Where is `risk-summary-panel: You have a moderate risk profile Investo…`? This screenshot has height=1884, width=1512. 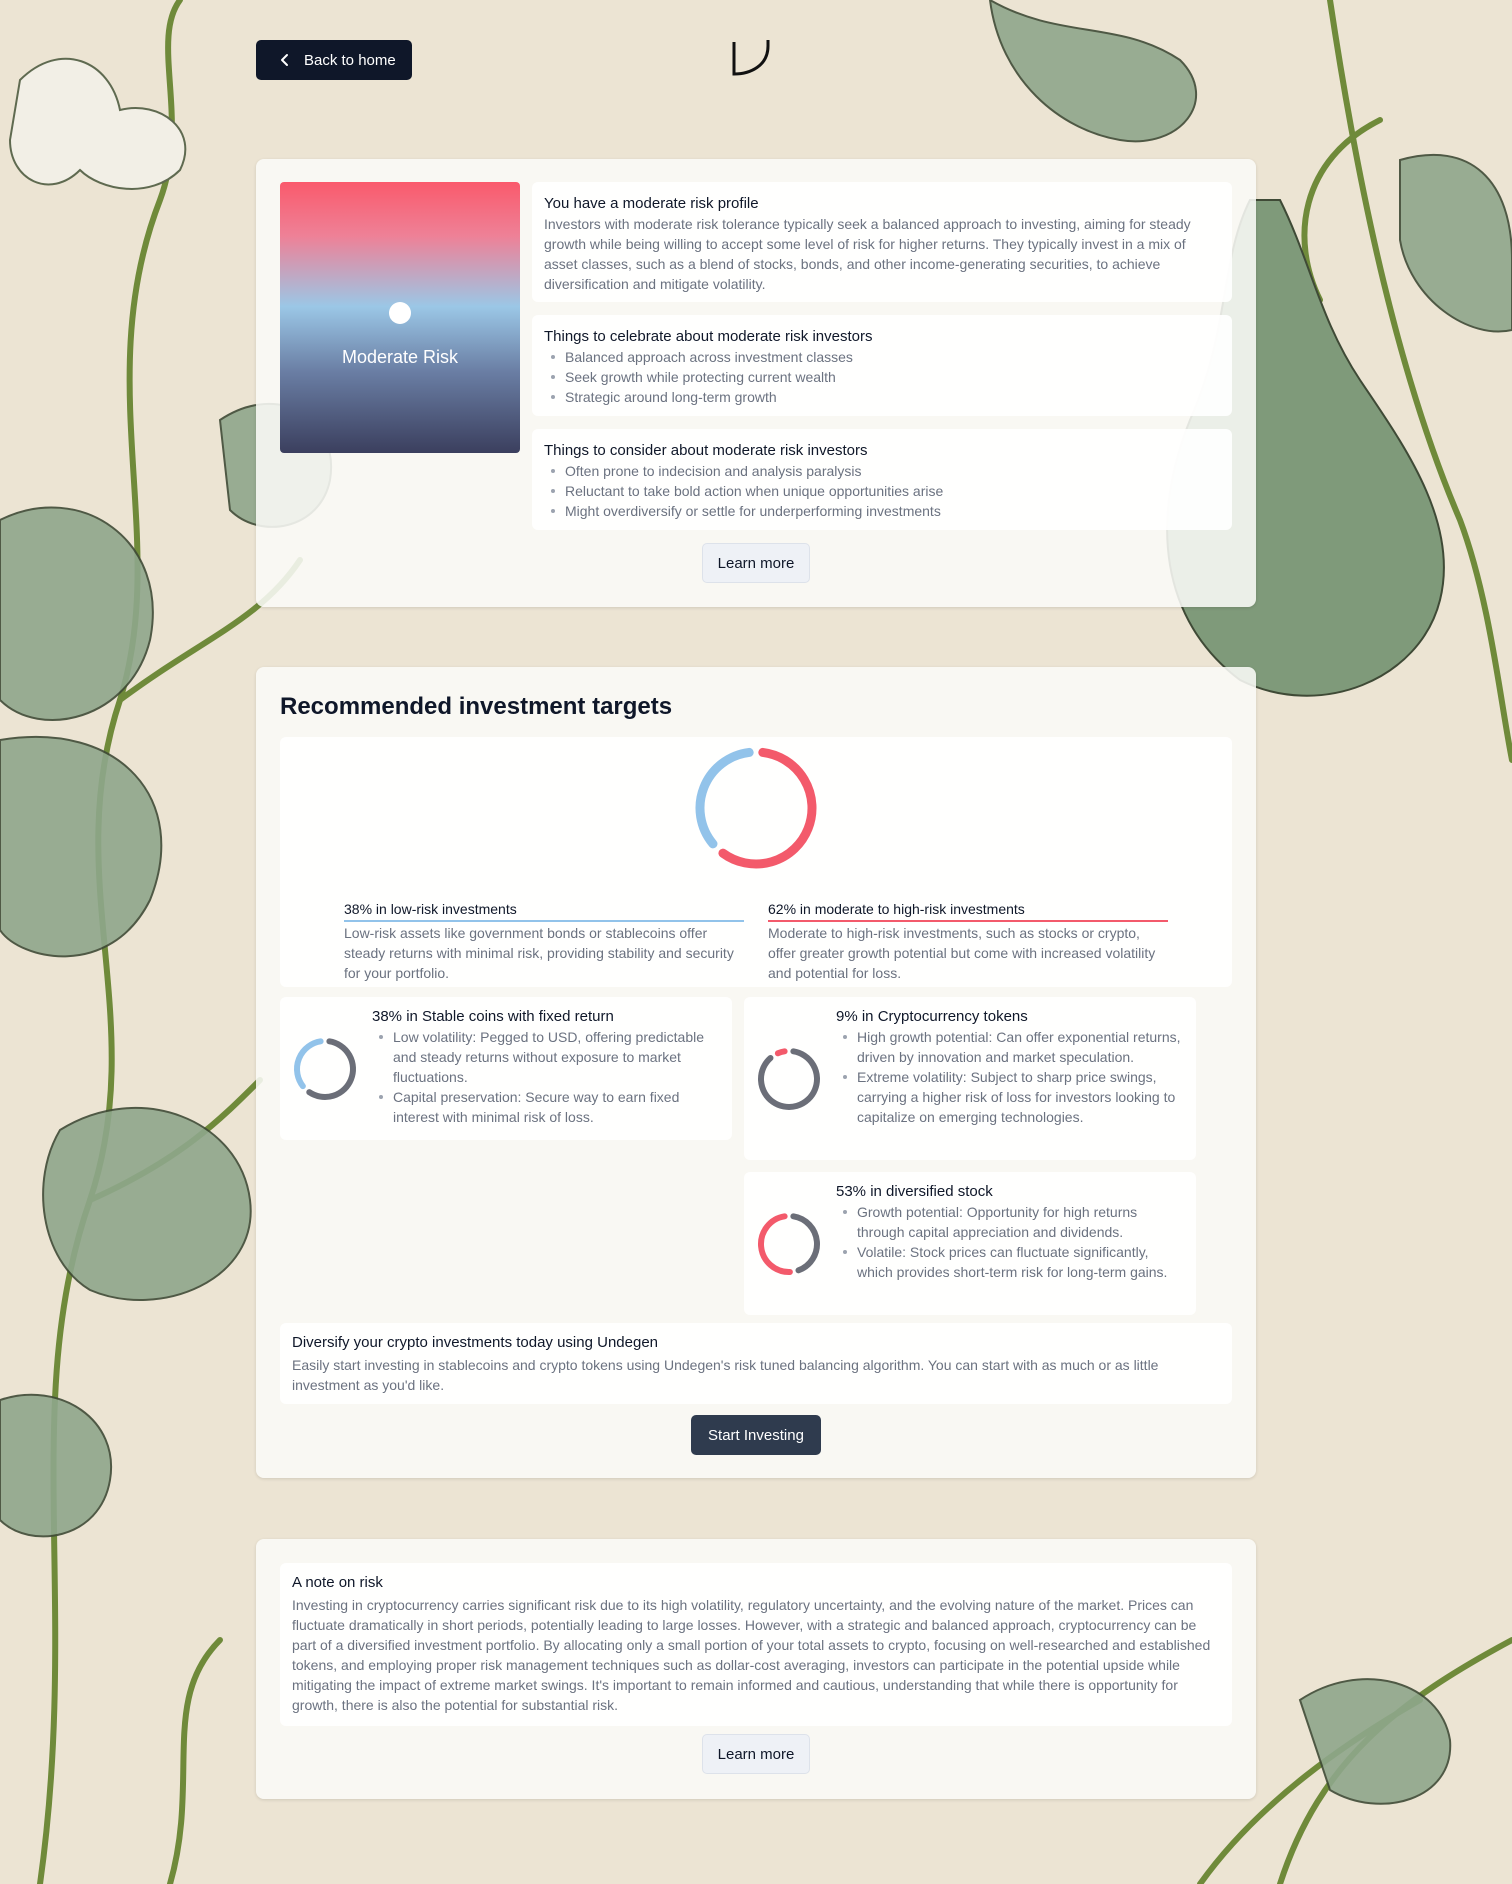
risk-summary-panel: You have a moderate risk profile Investo… is located at coordinates (882, 242).